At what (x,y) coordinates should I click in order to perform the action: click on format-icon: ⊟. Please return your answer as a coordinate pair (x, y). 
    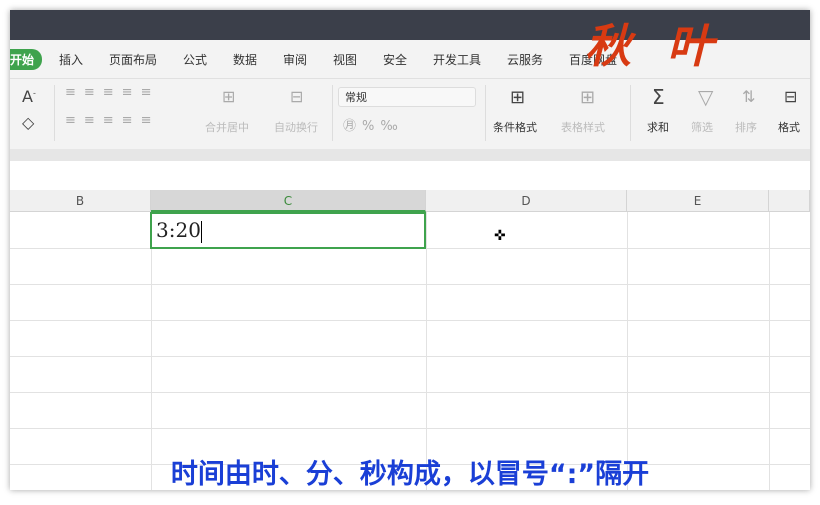
    Looking at the image, I should click on (790, 96).